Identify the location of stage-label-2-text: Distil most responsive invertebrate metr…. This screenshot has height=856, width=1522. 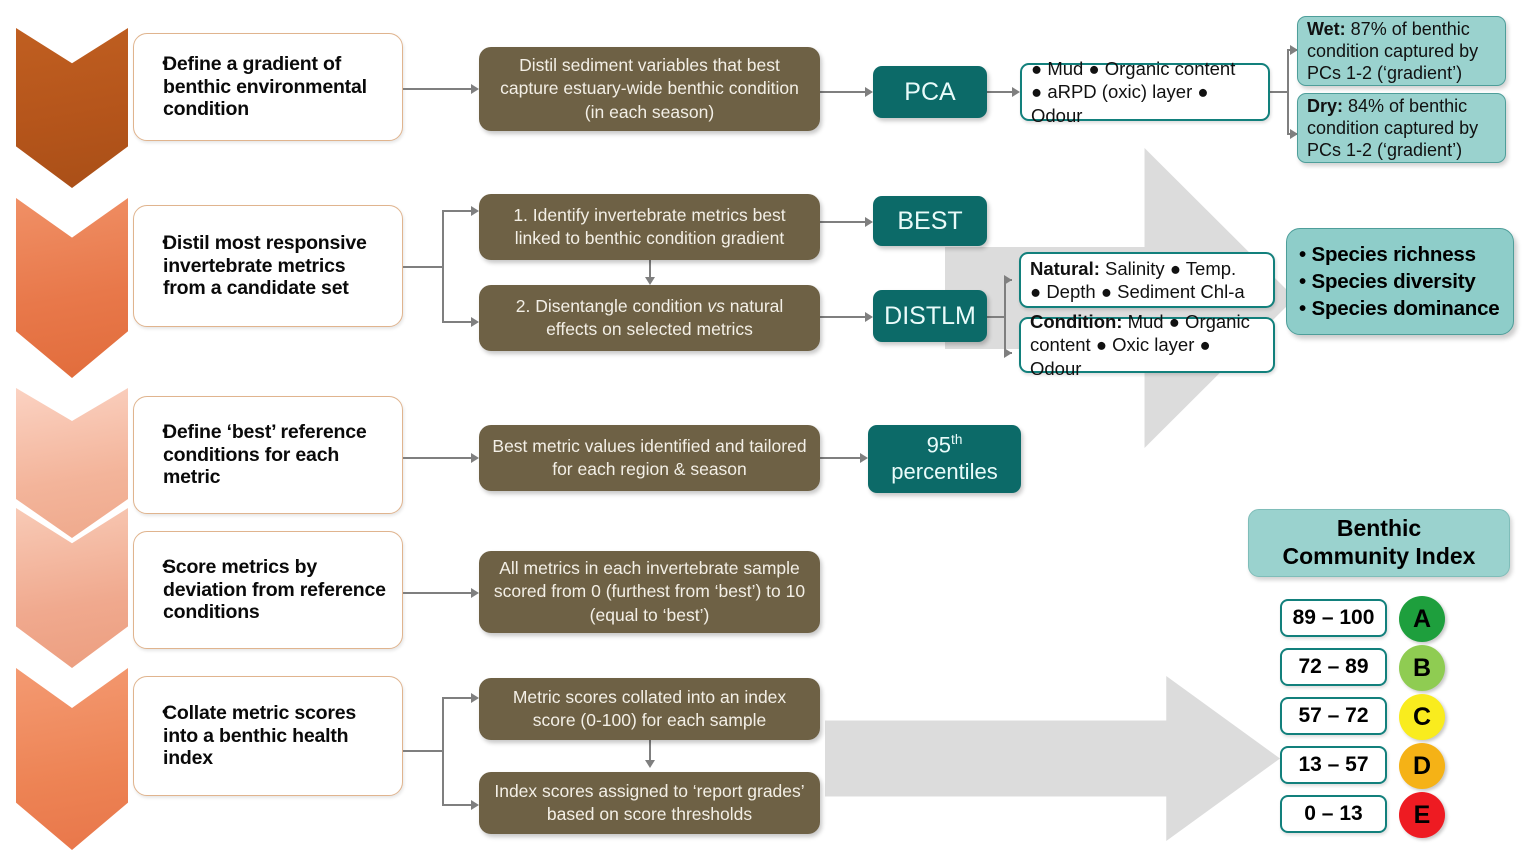
(270, 266).